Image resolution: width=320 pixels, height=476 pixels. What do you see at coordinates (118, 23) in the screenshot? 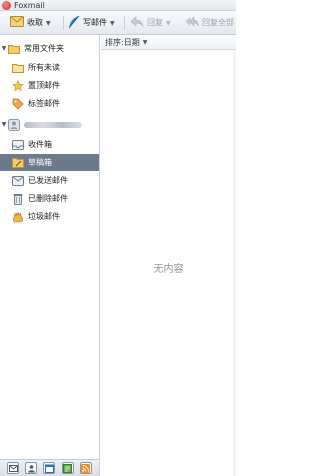
I see `toolbar: 收取 ▼ 写邮件 ▼ 回复 ▼ 回复全部` at bounding box center [118, 23].